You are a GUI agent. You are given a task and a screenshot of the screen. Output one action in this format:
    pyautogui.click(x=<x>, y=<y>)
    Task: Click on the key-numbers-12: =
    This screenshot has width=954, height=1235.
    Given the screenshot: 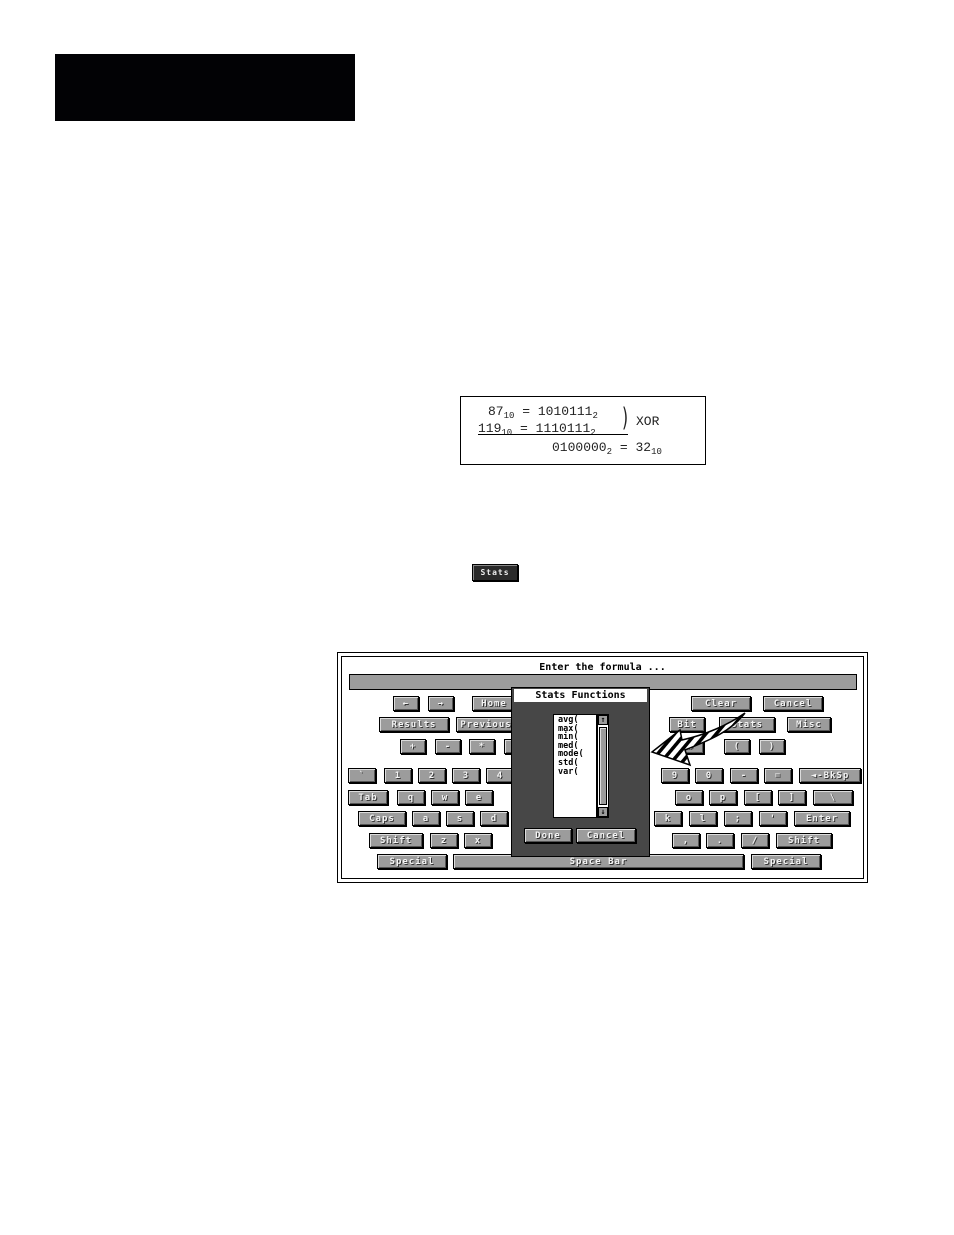 What is the action you would take?
    pyautogui.click(x=778, y=775)
    